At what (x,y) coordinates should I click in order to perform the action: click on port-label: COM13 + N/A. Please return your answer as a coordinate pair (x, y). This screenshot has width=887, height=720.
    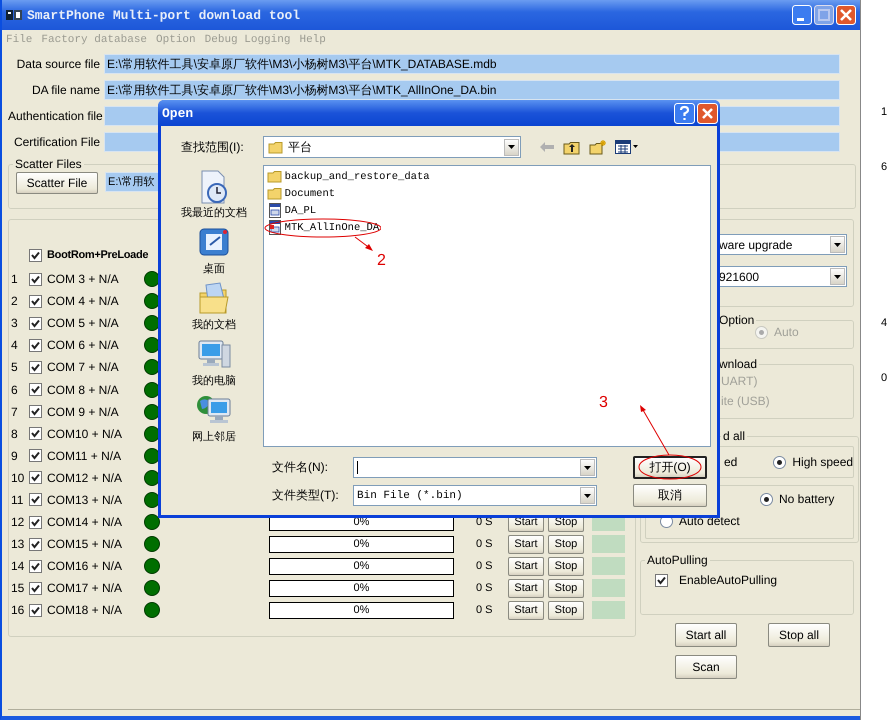
    Looking at the image, I should click on (85, 499).